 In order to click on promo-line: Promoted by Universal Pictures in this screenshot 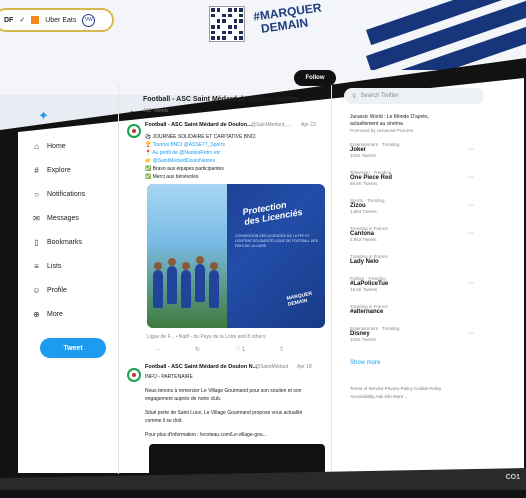, I will do `click(382, 130)`.